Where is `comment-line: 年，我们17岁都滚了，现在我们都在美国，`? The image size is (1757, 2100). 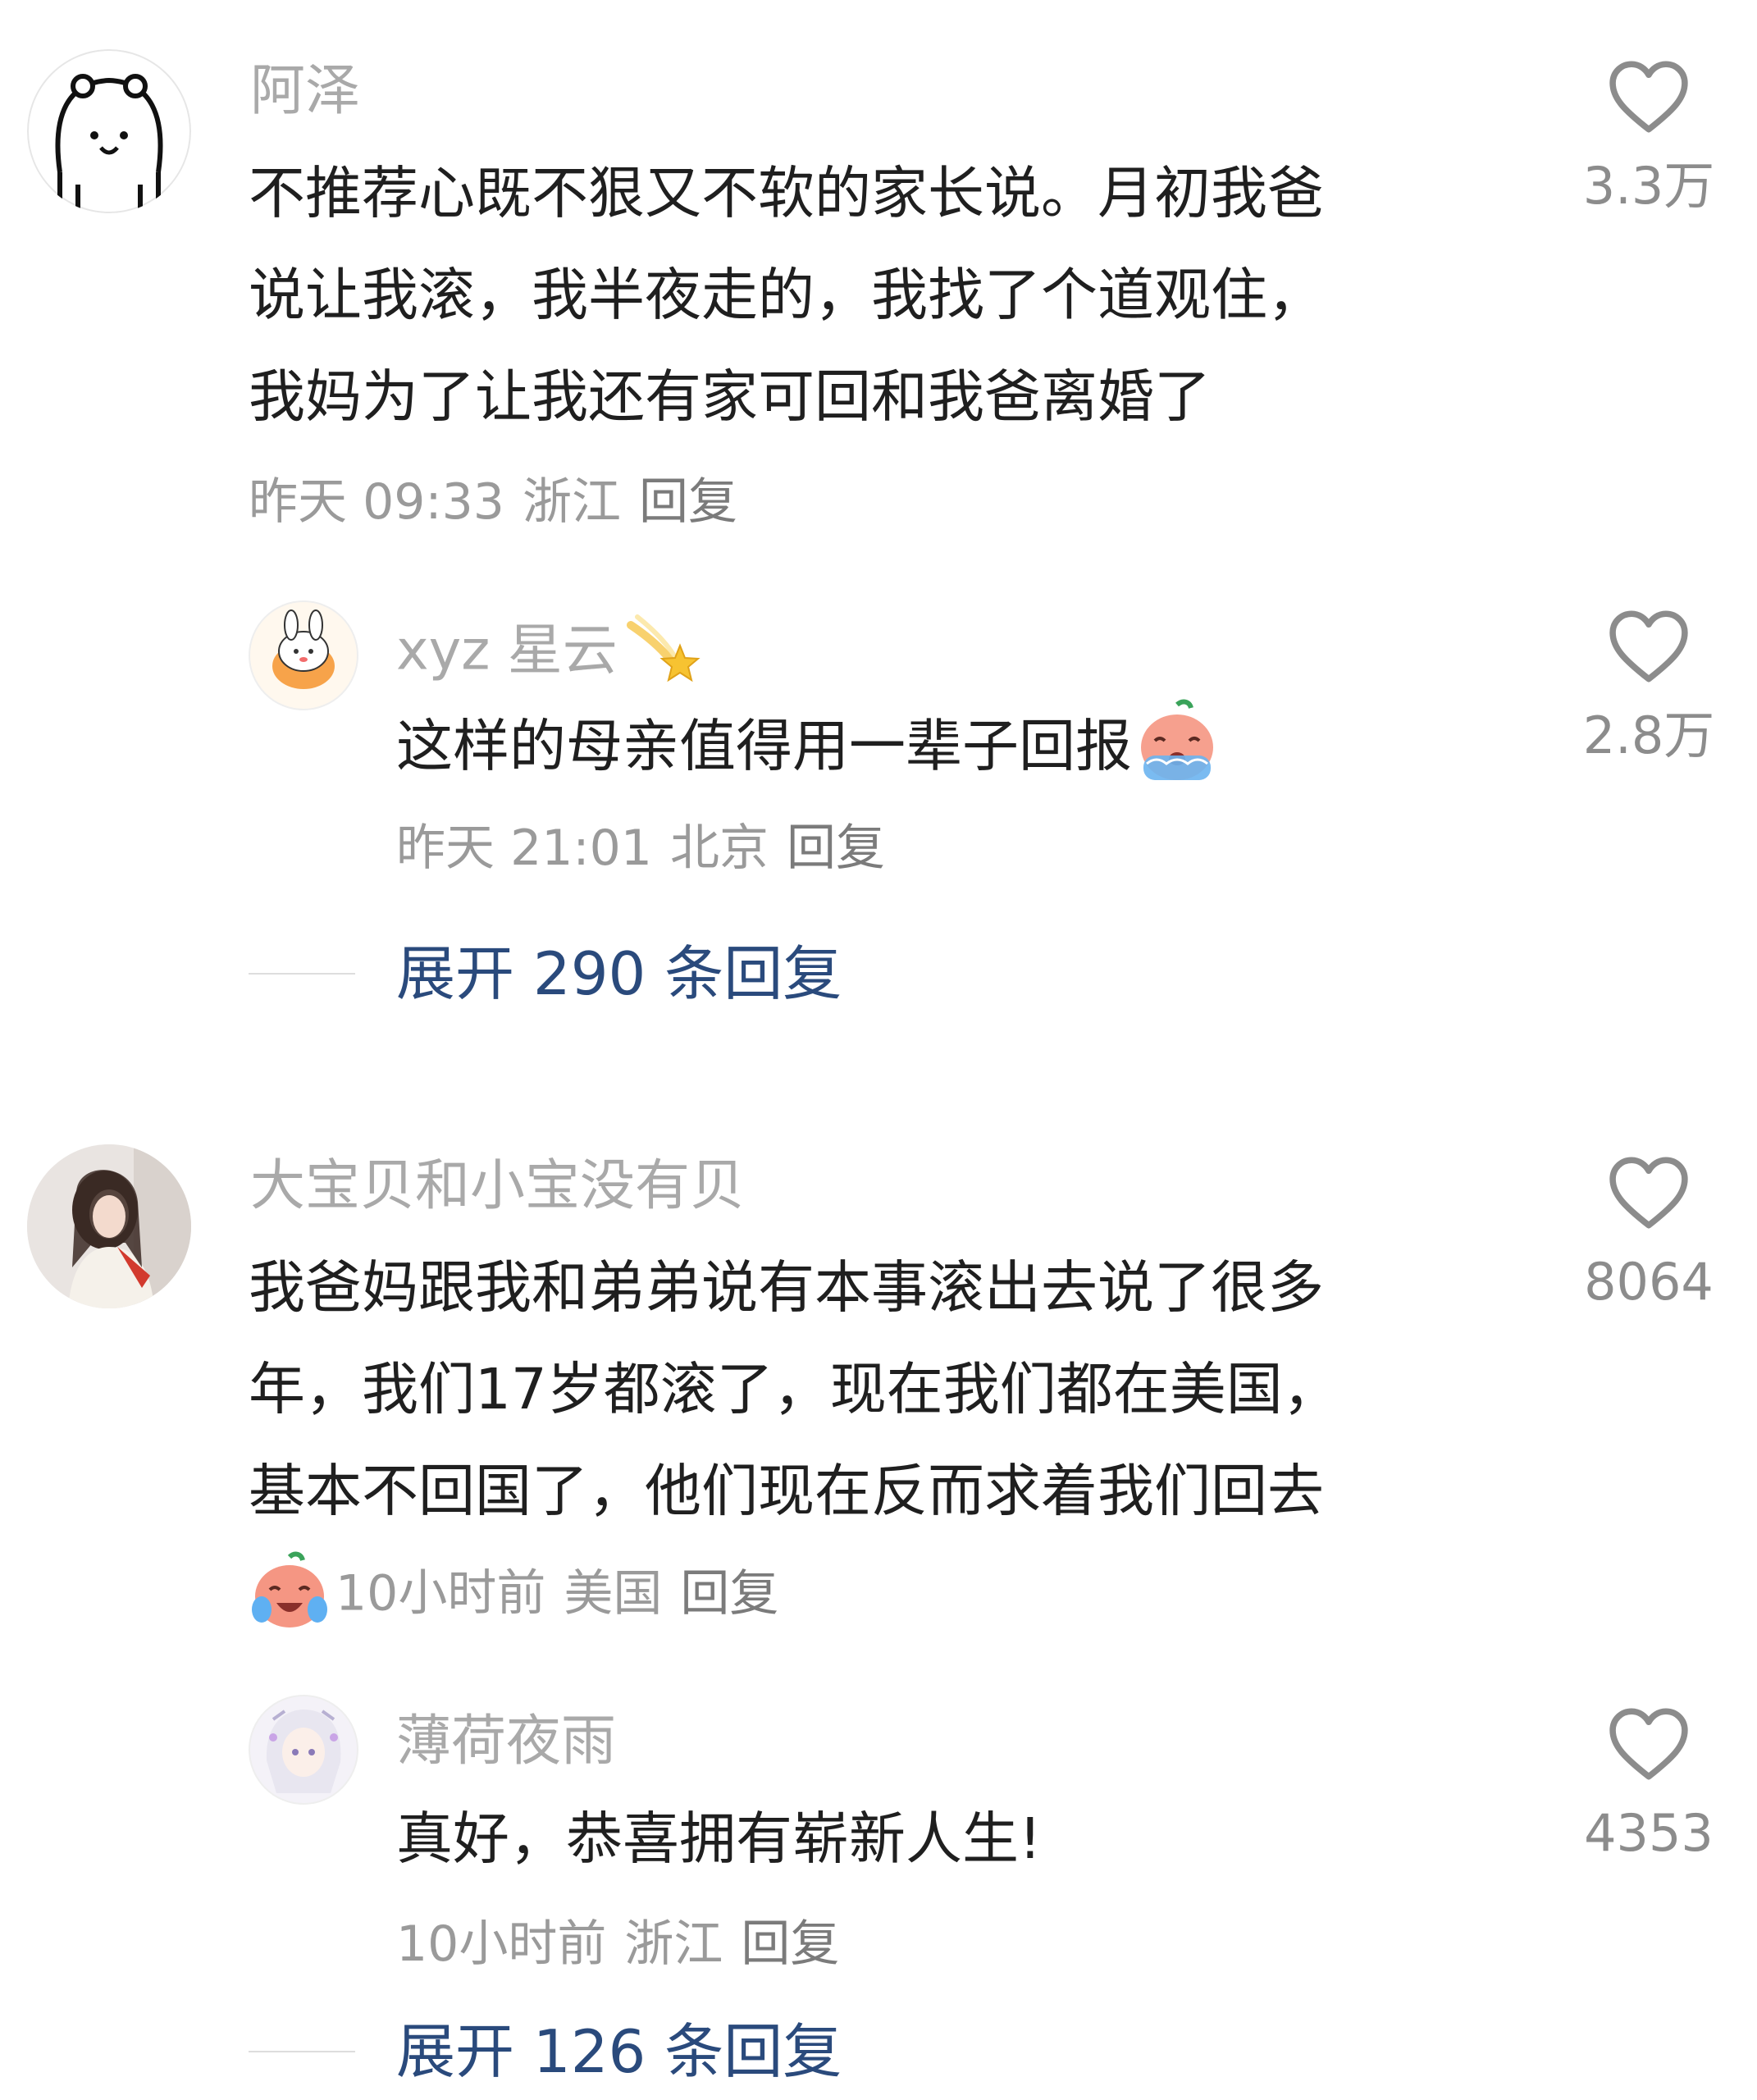 comment-line: 年，我们17岁都滚了，现在我们都在美国， is located at coordinates (794, 1389).